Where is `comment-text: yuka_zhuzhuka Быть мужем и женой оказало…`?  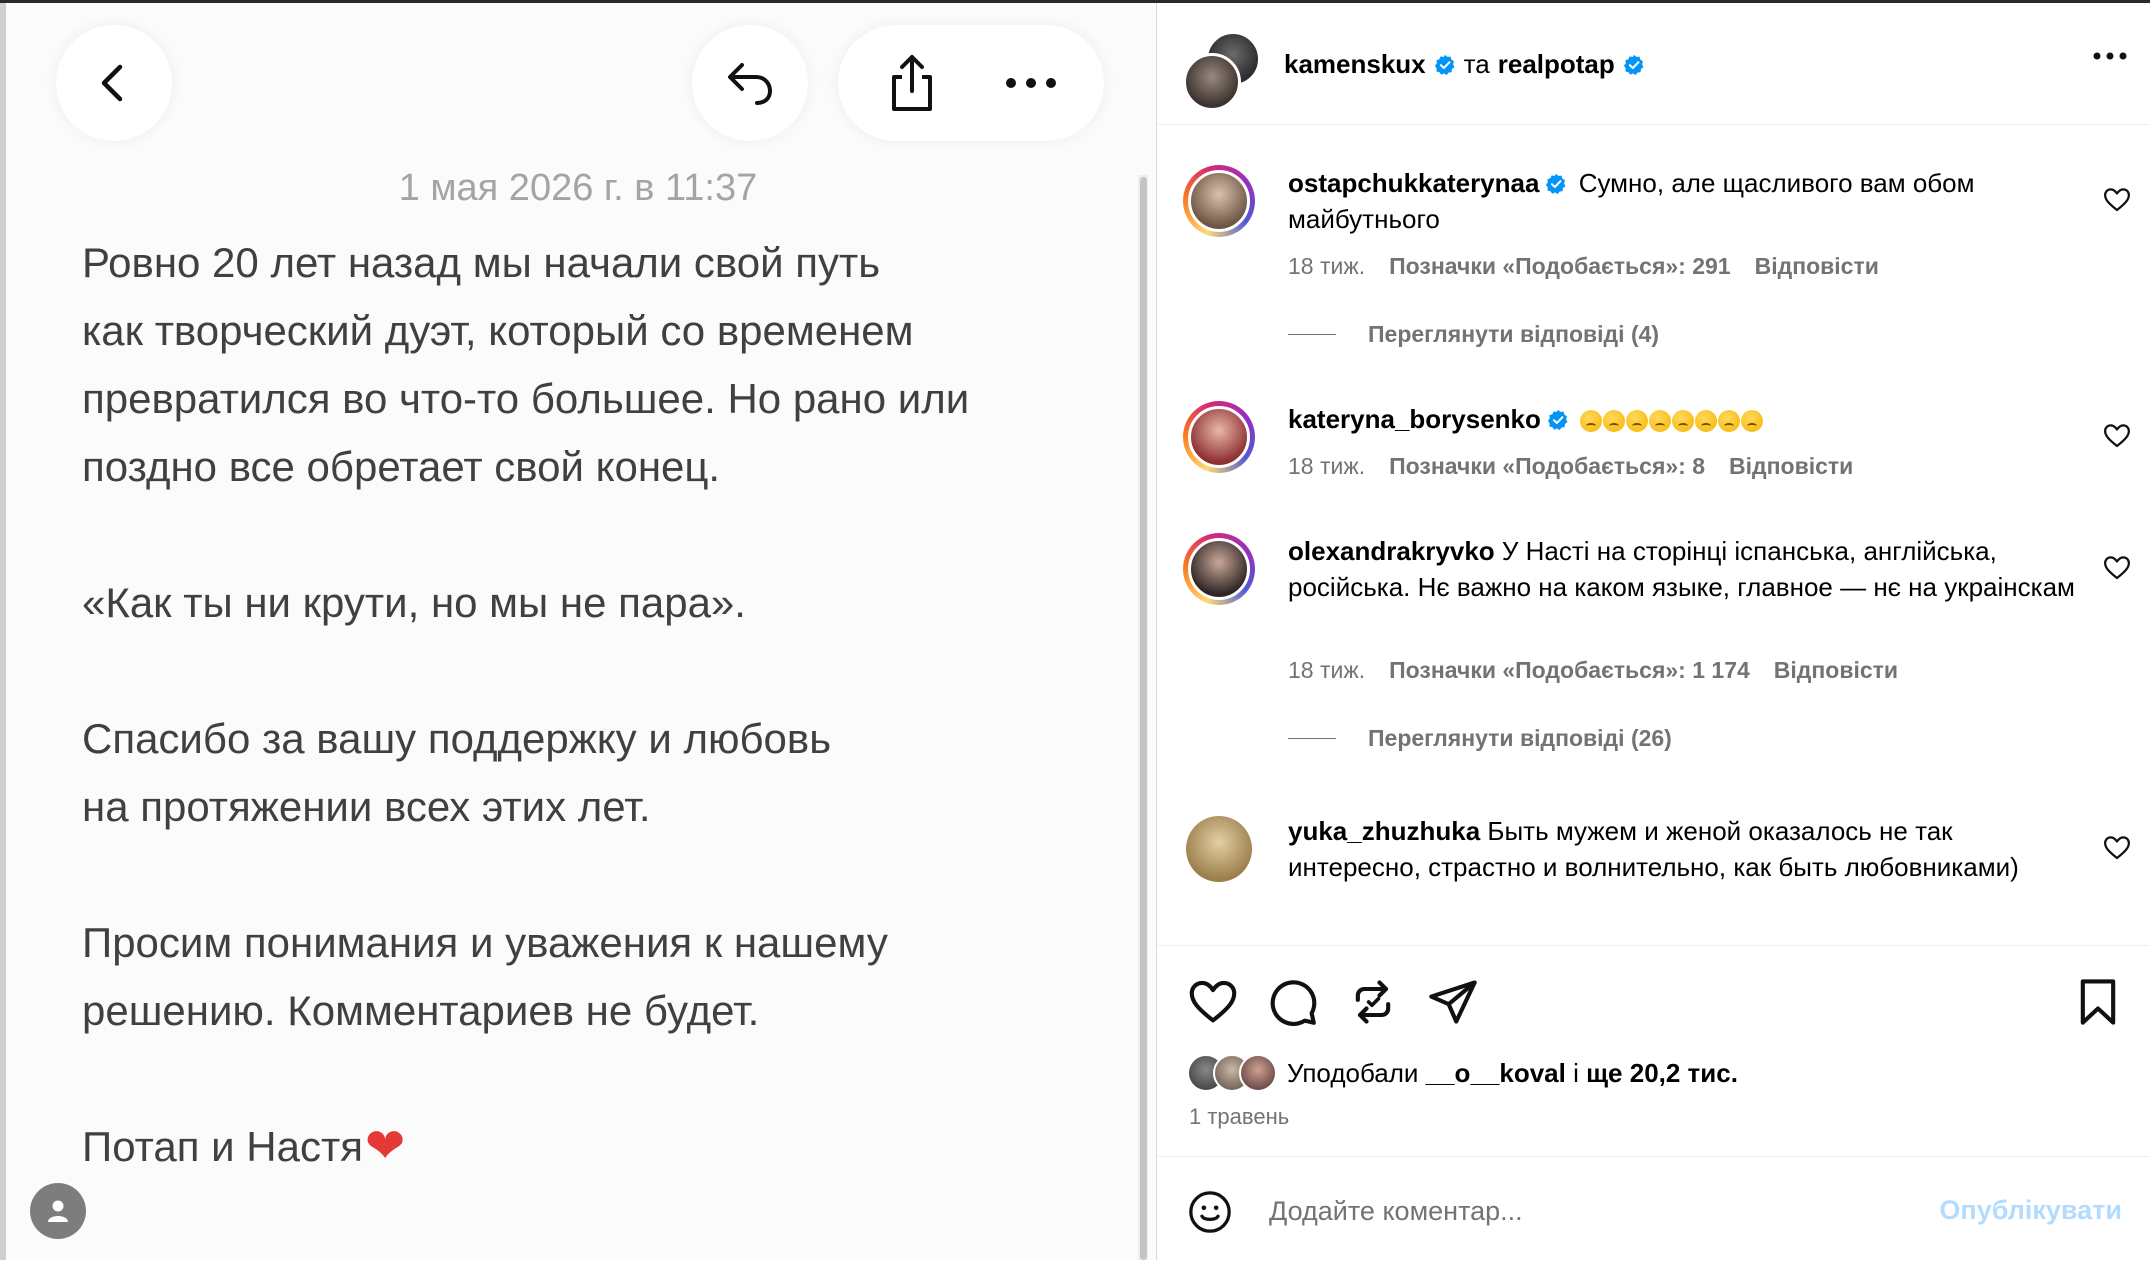 comment-text: yuka_zhuzhuka Быть мужем и женой оказало… is located at coordinates (1683, 849).